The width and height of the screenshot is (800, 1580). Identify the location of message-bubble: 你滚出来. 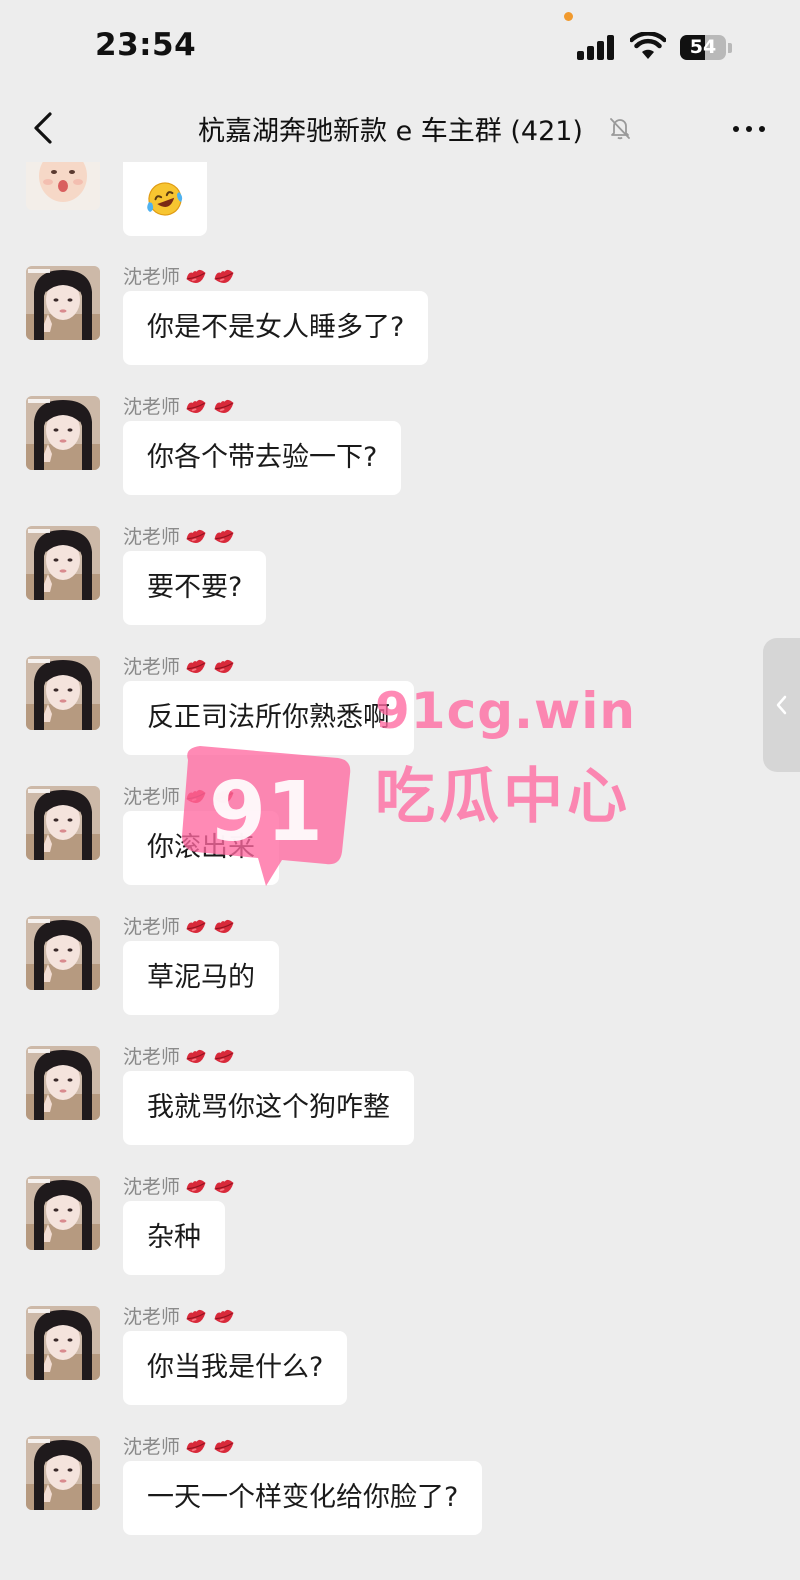
(201, 848).